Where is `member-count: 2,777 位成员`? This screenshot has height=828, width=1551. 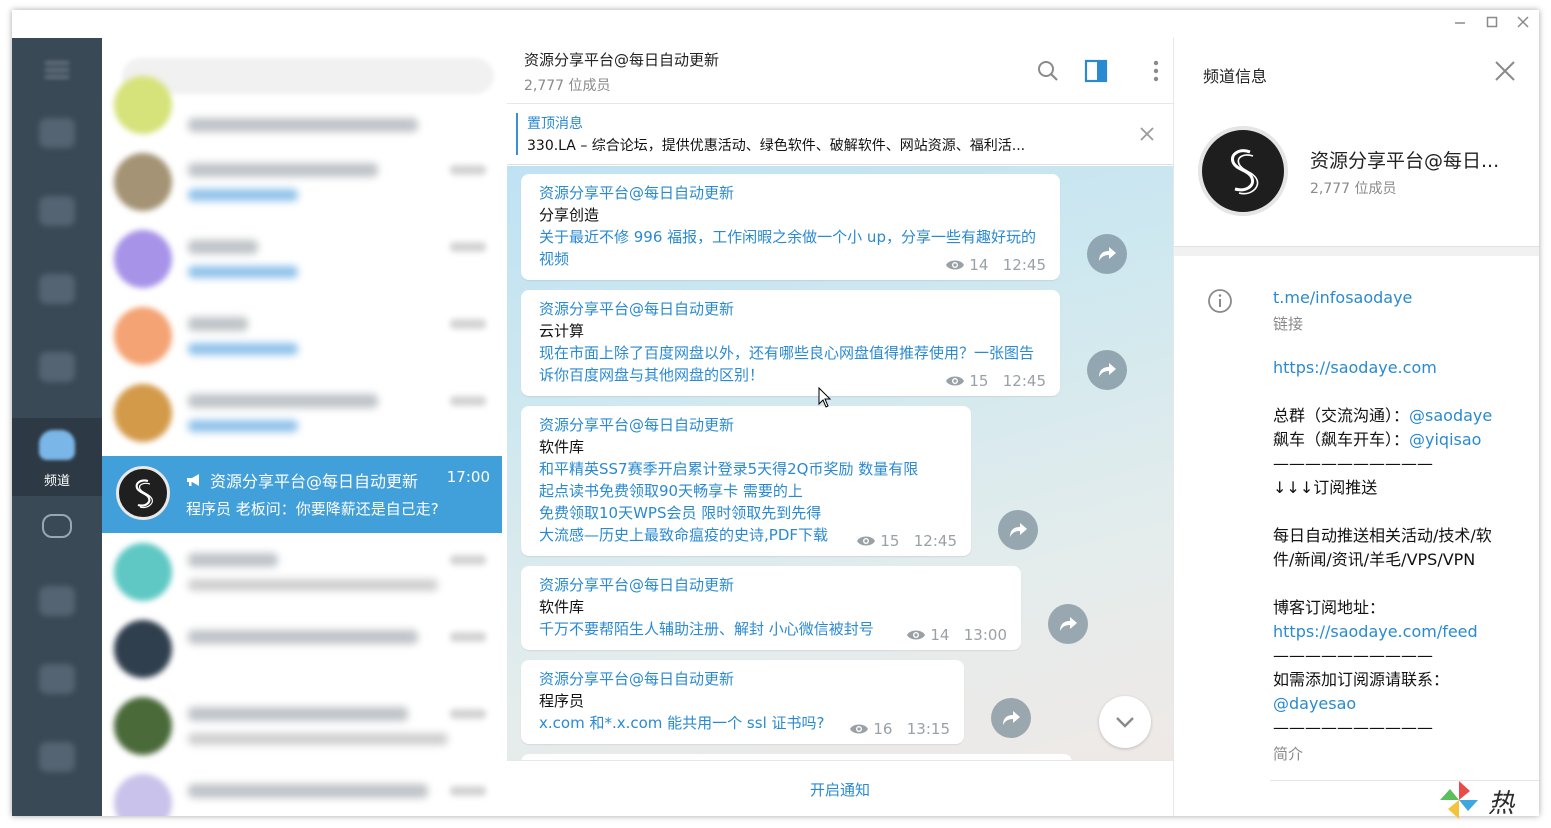
member-count: 2,777 位成员 is located at coordinates (1353, 189).